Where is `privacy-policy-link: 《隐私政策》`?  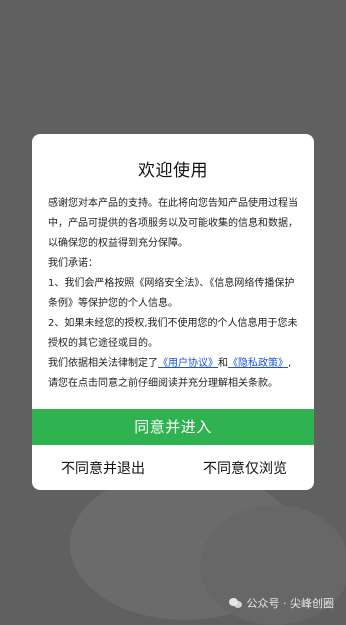 privacy-policy-link: 《隐私政策》 is located at coordinates (258, 363).